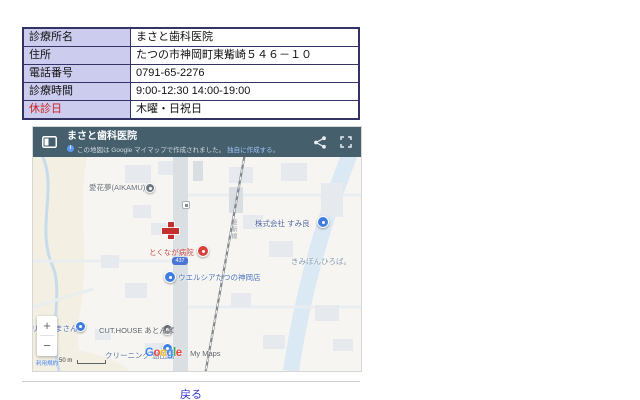 The image size is (640, 400). Describe the element at coordinates (151, 150) in the screenshot. I see `attribution-text: この地図は Google マイマップで作成されました。` at that location.